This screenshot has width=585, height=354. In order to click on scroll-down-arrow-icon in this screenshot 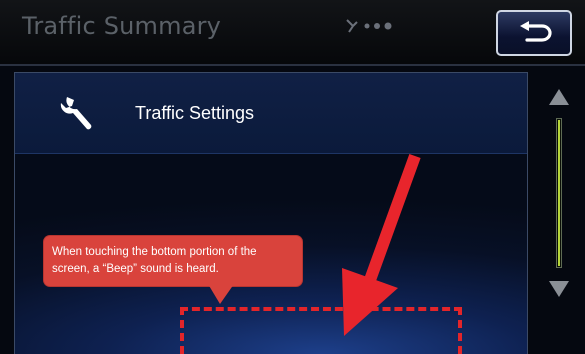, I will do `click(559, 289)`.